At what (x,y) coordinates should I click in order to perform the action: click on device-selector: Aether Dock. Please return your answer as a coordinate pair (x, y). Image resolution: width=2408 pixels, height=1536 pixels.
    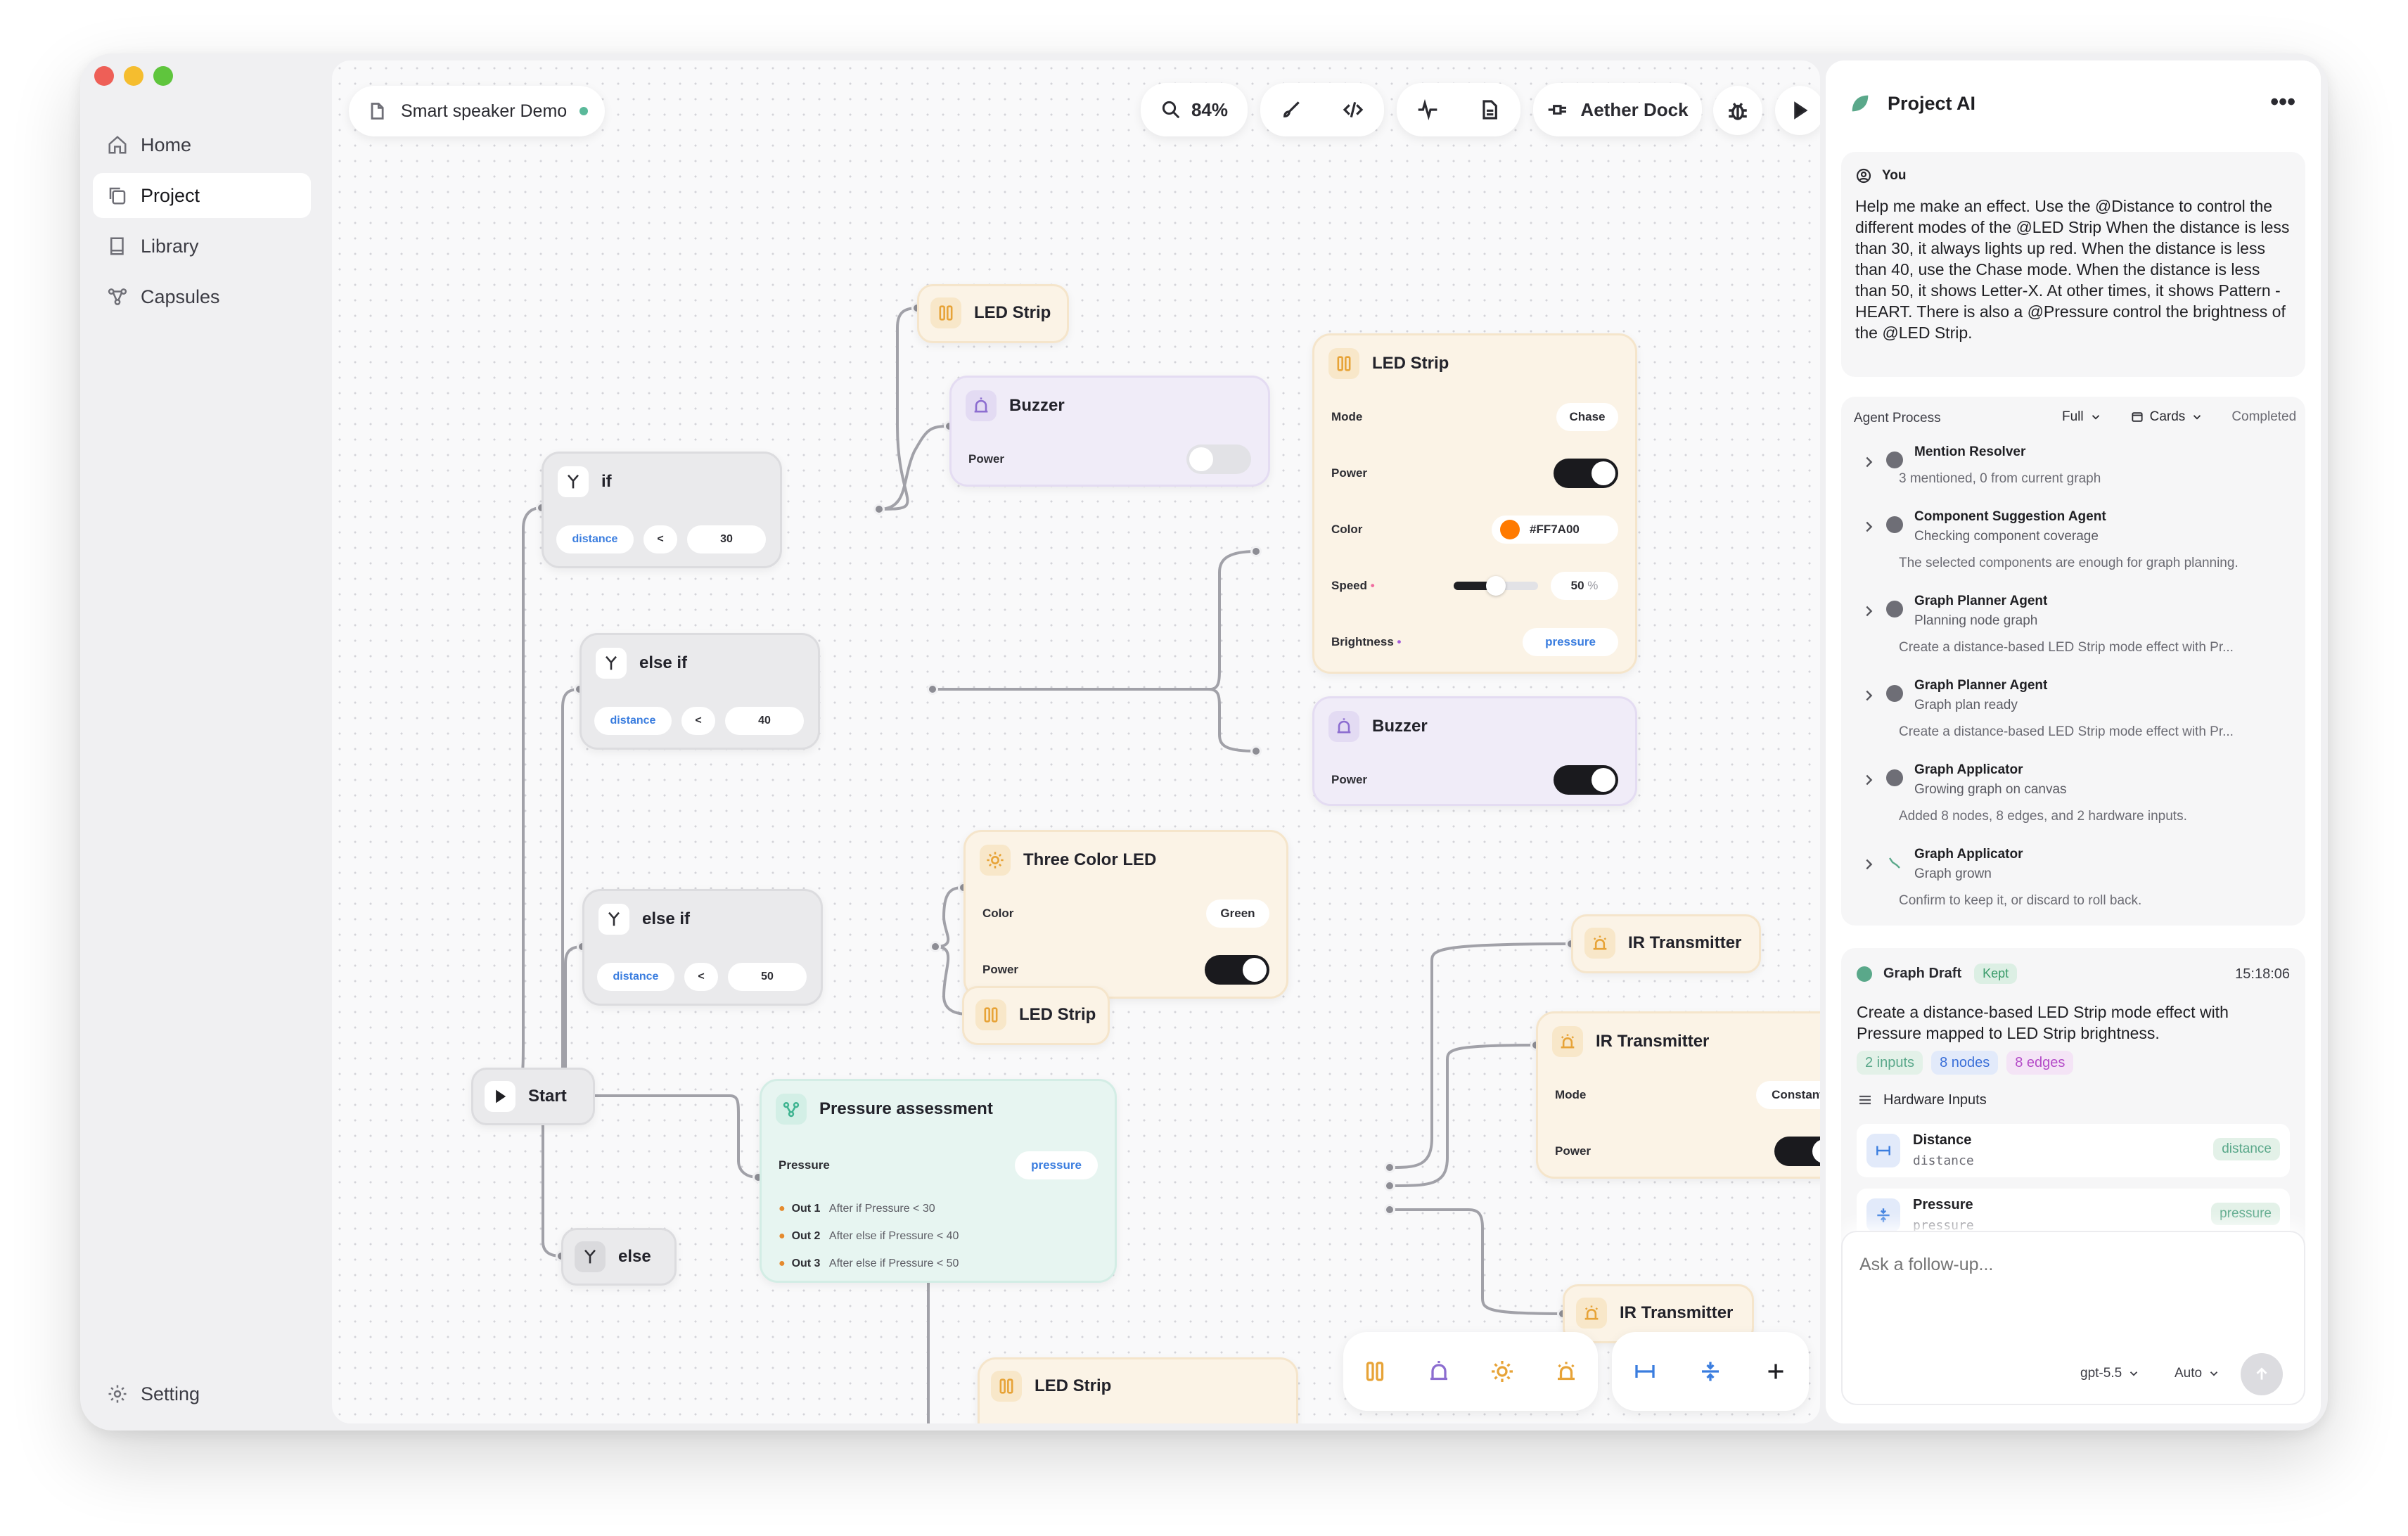
    Looking at the image, I should click on (1617, 110).